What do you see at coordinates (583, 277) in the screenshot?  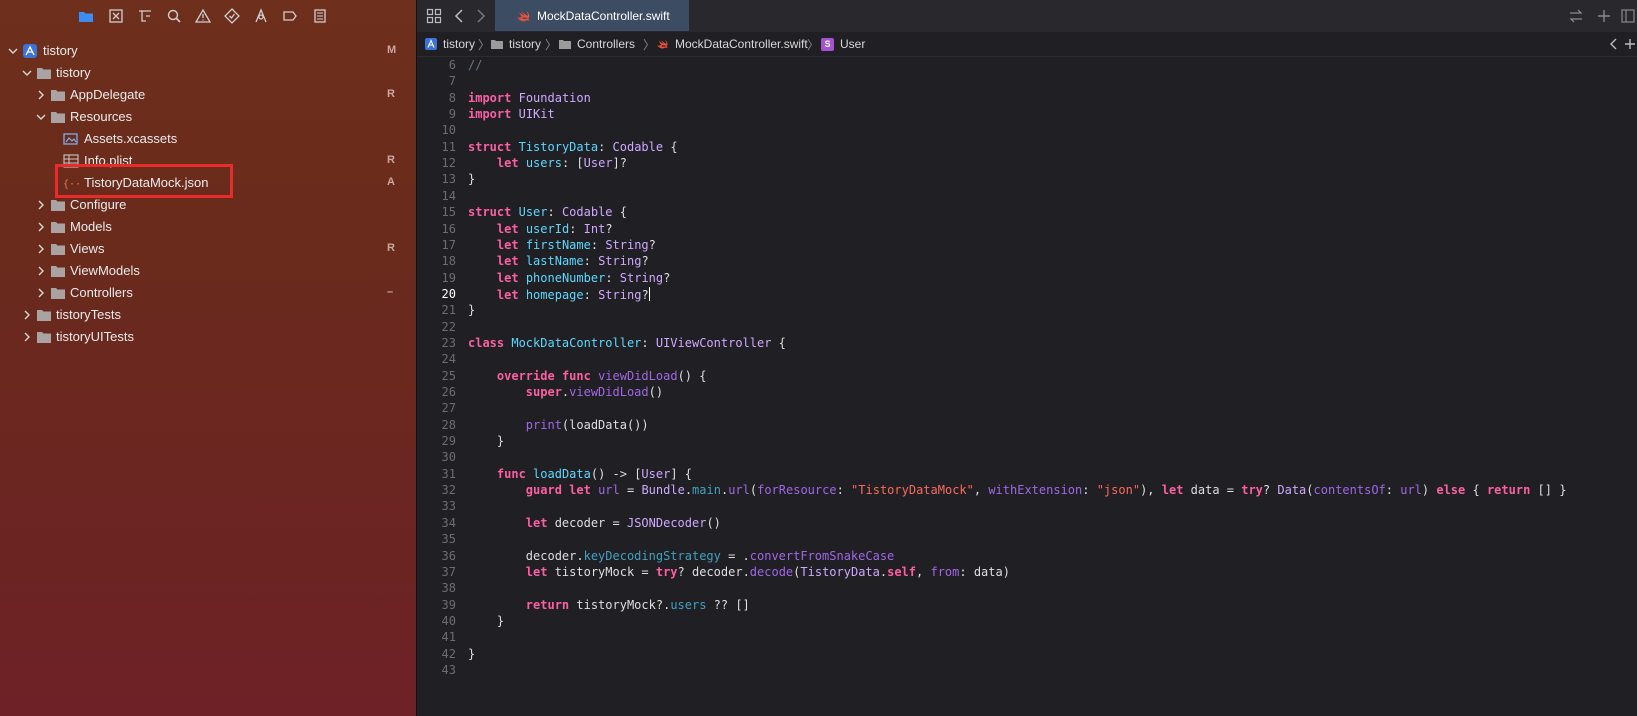 I see `code-text: let phoneNumber: String?` at bounding box center [583, 277].